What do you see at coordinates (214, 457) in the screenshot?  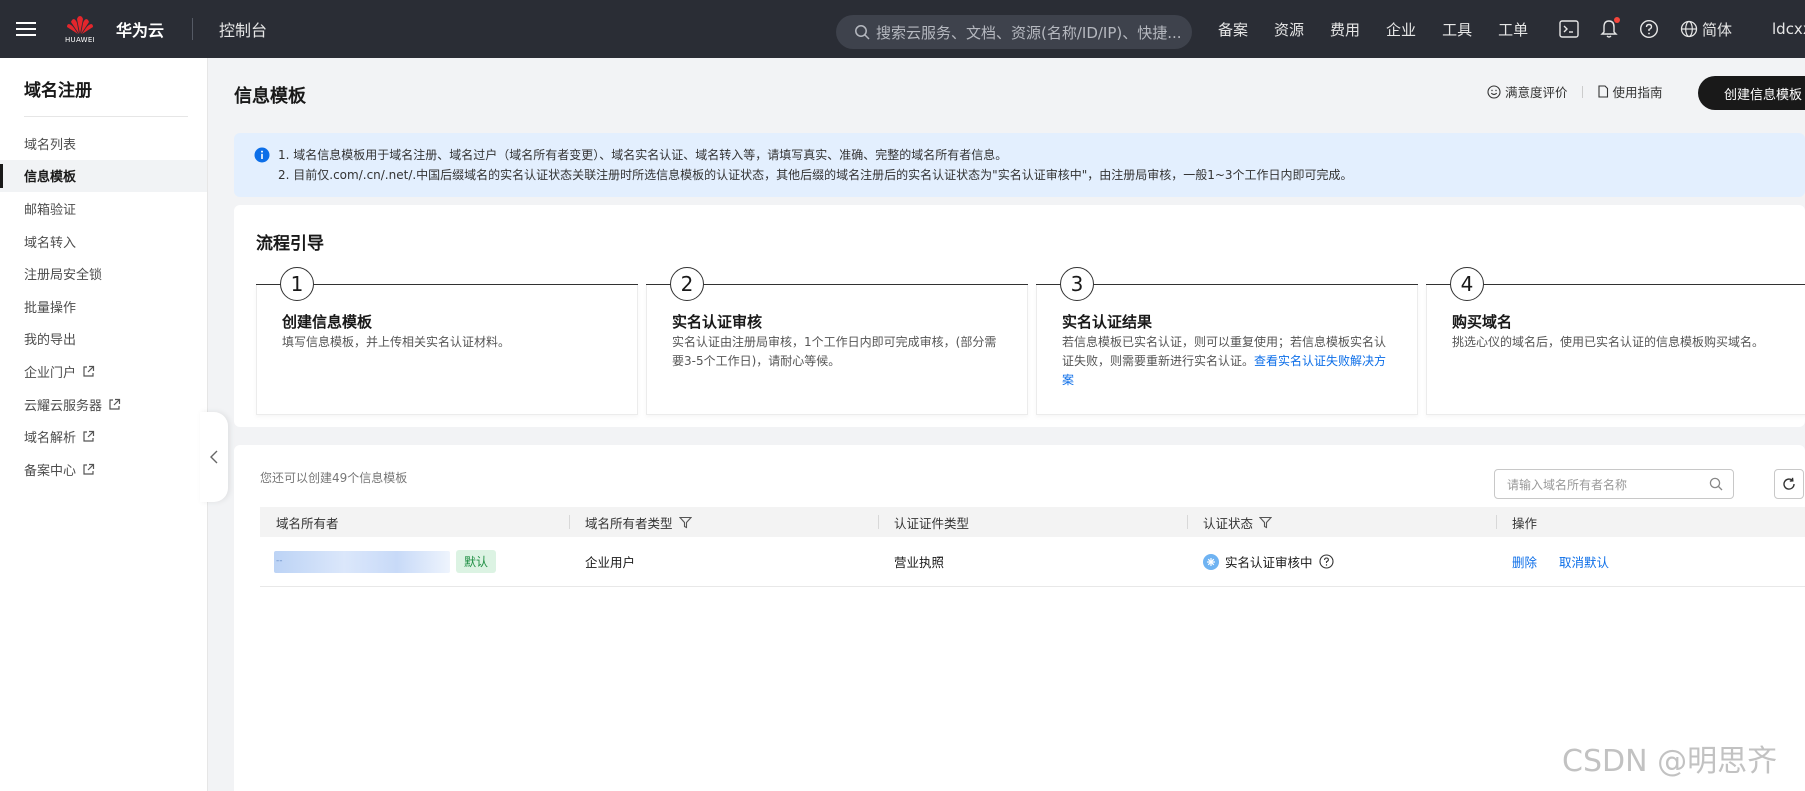 I see `sidebar-collapse-button` at bounding box center [214, 457].